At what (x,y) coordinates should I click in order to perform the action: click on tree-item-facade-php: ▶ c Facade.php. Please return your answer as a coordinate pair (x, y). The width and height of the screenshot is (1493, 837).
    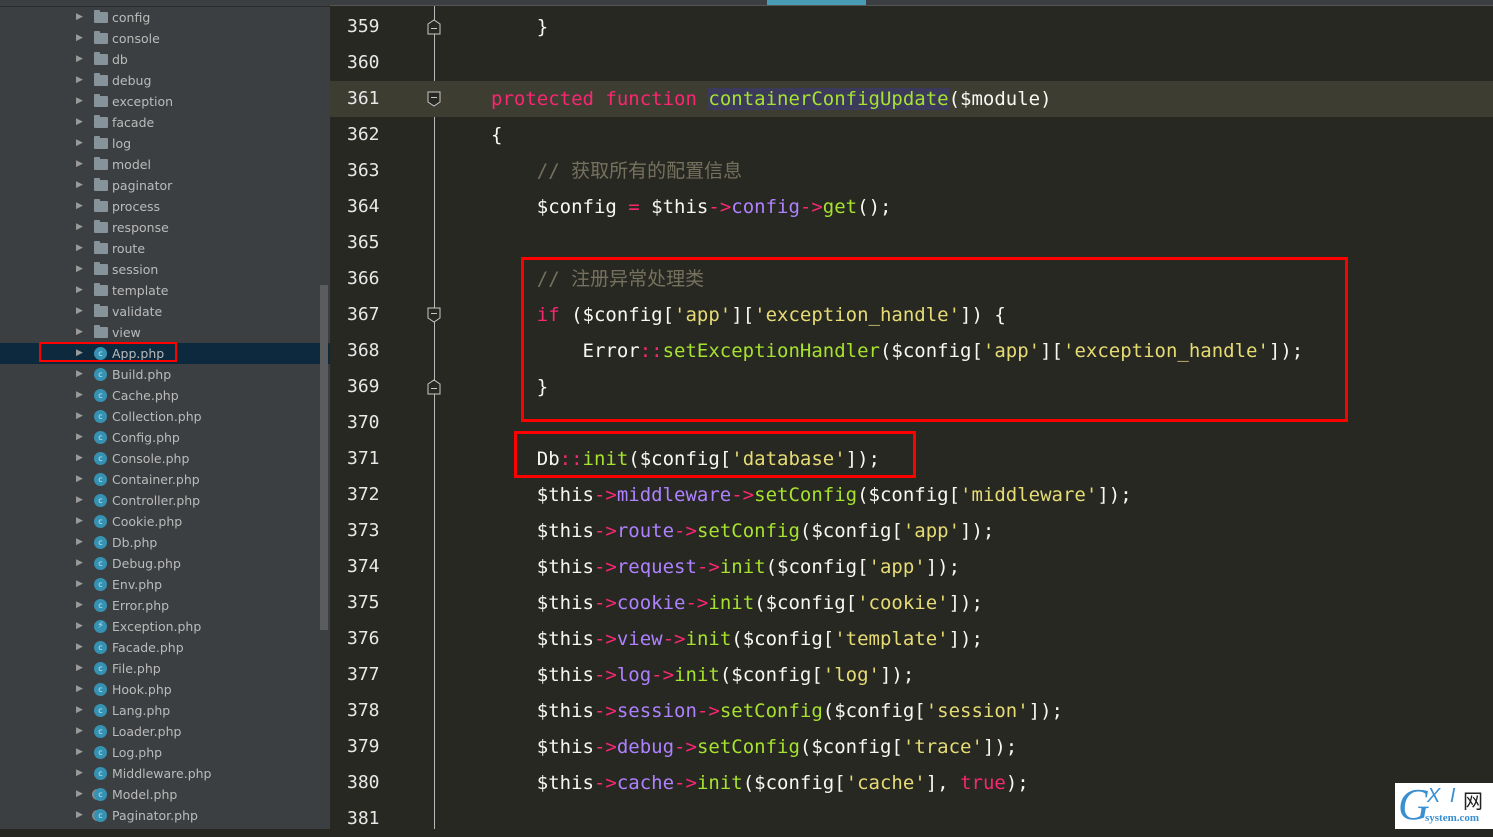
    Looking at the image, I should click on (165, 647).